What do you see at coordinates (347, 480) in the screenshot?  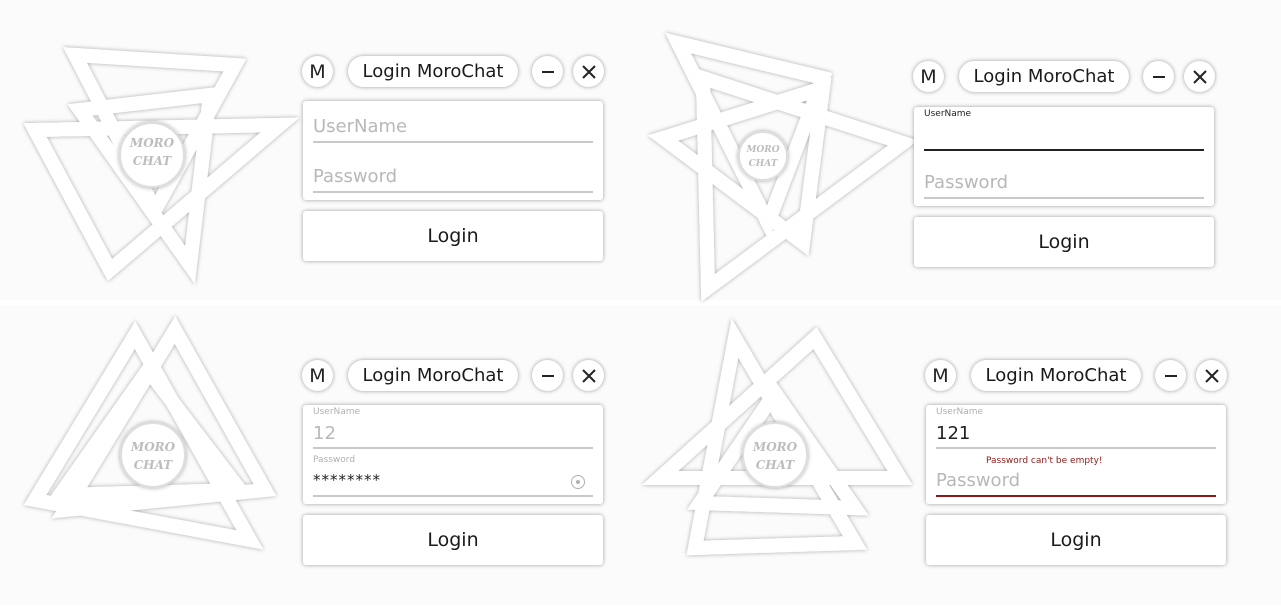 I see `password-value: ********` at bounding box center [347, 480].